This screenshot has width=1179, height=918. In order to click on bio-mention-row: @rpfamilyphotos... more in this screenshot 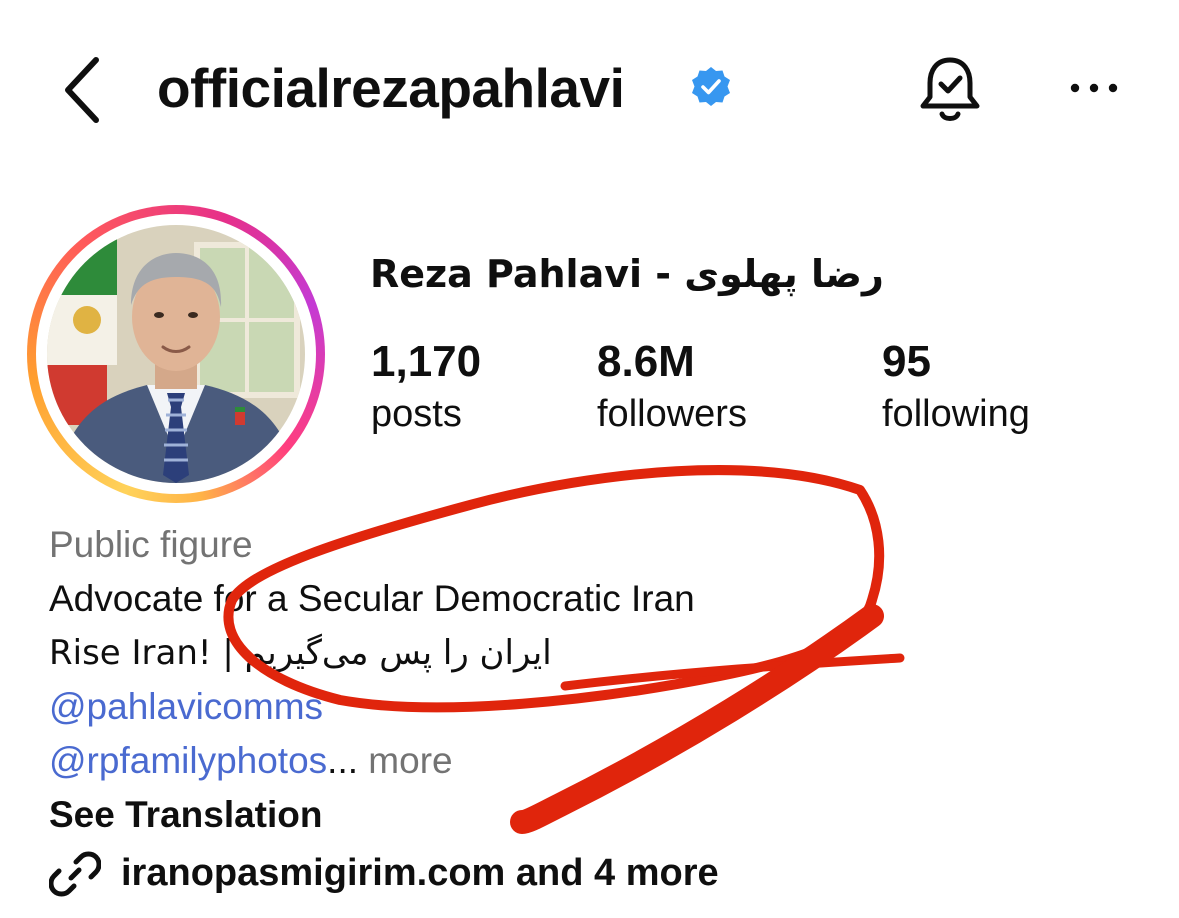, I will do `click(251, 761)`.